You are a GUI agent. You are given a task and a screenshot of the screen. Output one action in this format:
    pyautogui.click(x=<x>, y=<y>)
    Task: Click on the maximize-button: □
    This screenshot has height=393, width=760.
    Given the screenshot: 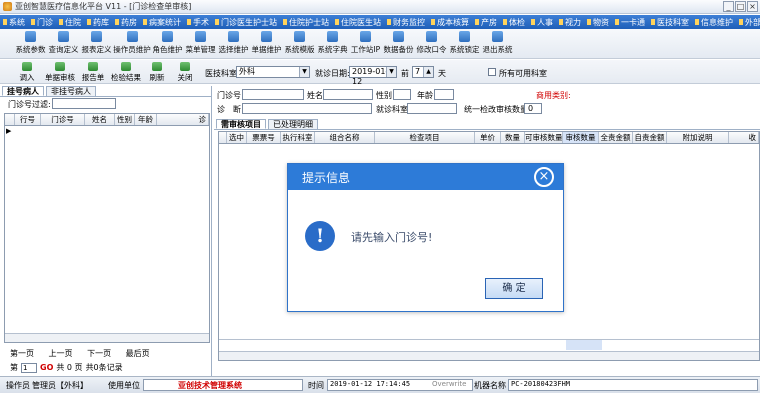 What is the action you would take?
    pyautogui.click(x=740, y=6)
    